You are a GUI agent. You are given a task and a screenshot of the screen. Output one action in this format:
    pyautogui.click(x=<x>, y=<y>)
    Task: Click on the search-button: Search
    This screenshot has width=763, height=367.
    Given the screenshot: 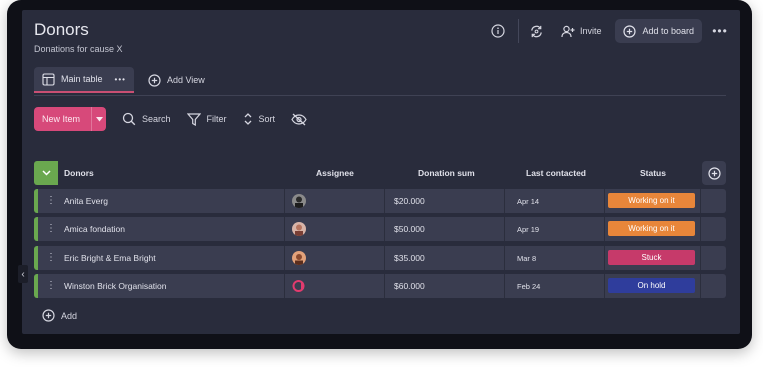 What is the action you would take?
    pyautogui.click(x=146, y=119)
    